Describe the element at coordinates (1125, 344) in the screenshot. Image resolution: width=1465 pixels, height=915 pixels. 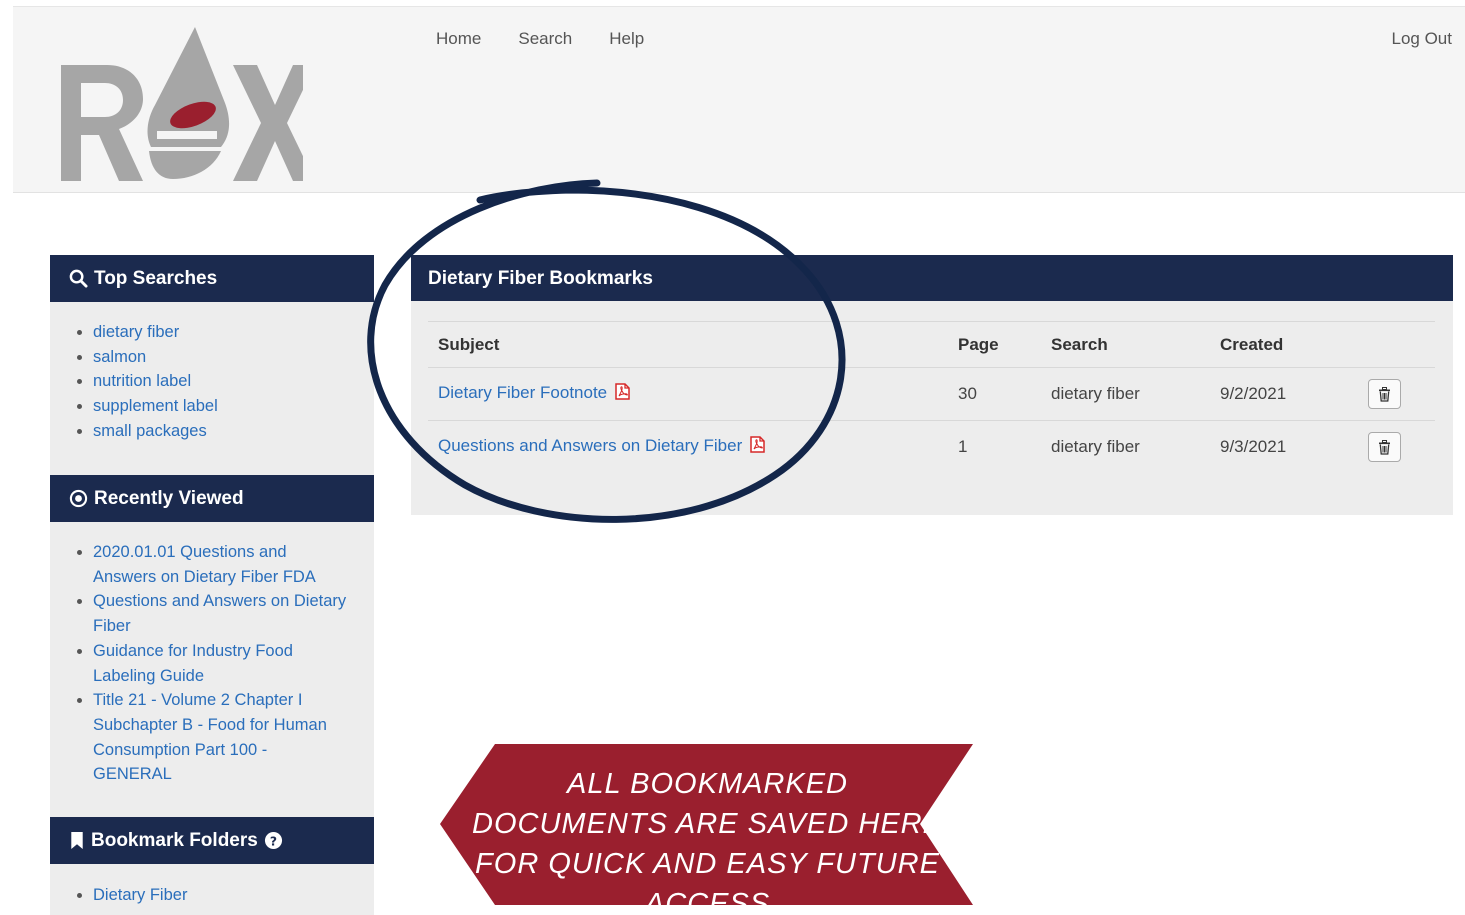
I see `column-header-search: Search` at that location.